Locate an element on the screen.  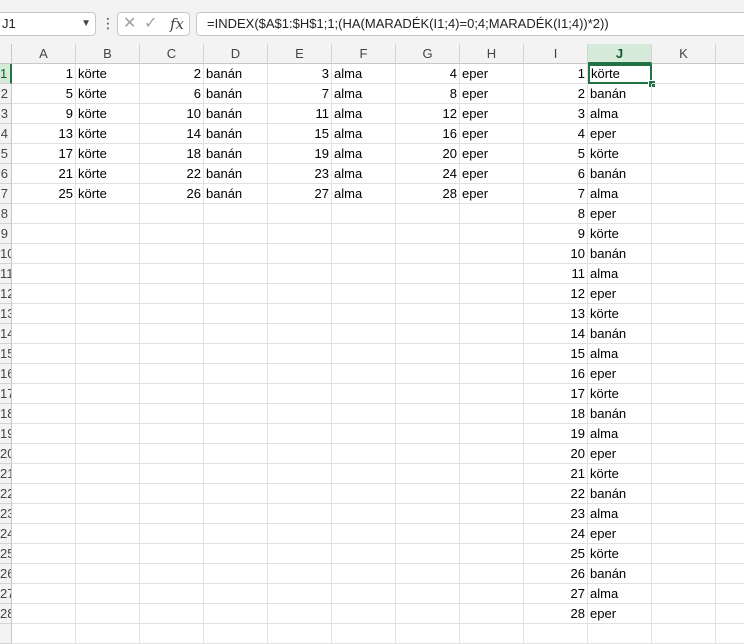
cell-k16 is located at coordinates (684, 374).